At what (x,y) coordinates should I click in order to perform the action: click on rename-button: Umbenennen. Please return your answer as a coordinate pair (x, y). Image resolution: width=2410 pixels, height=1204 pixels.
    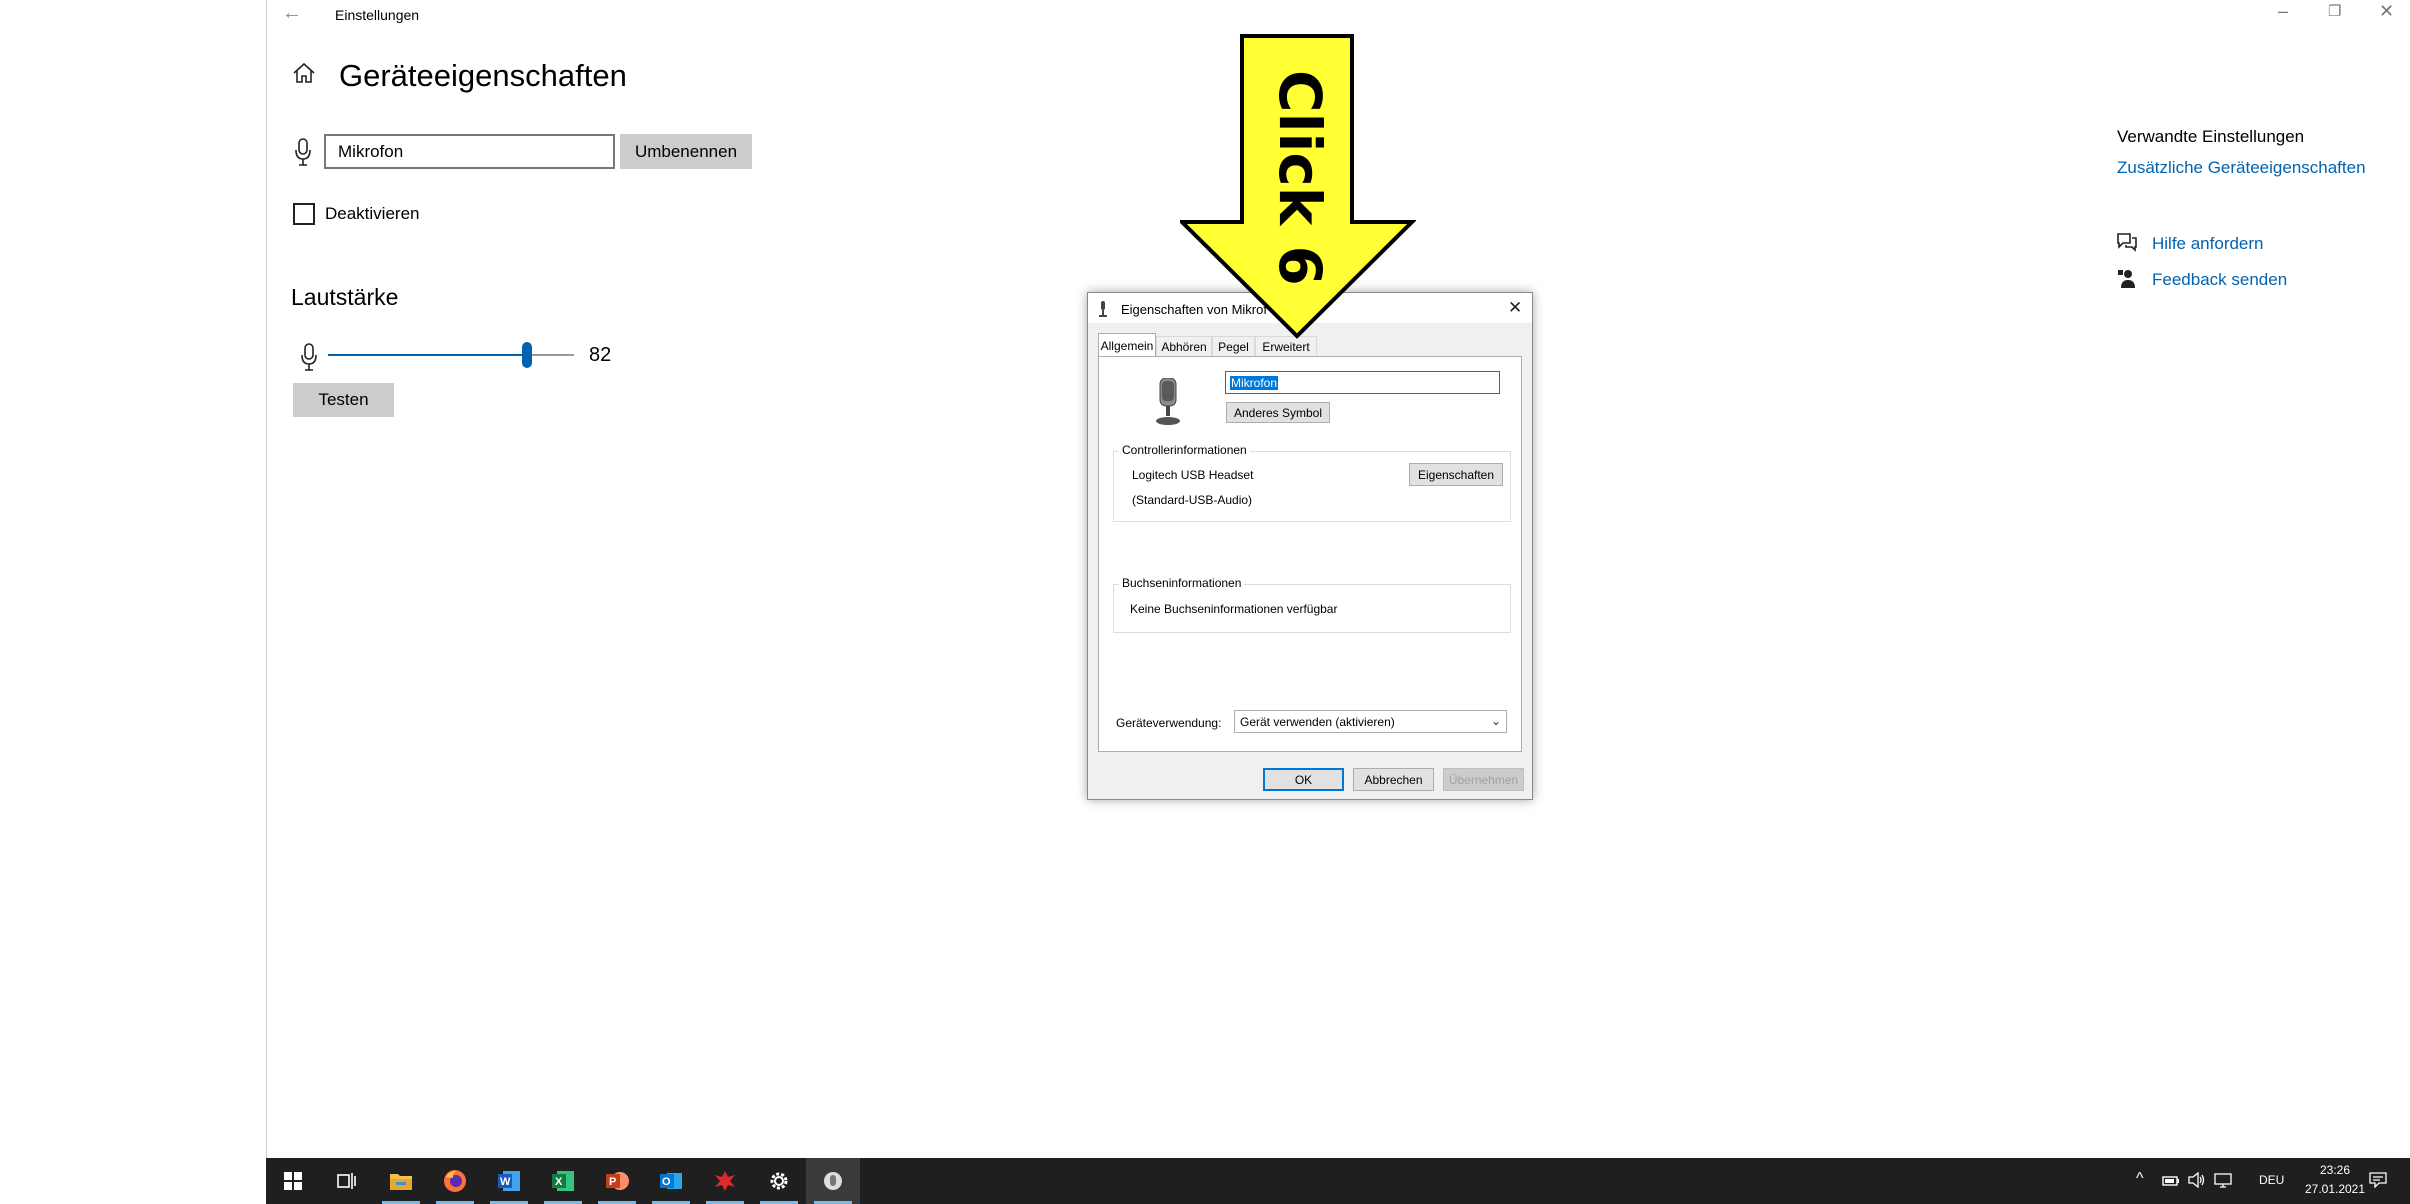
    Looking at the image, I should click on (686, 151).